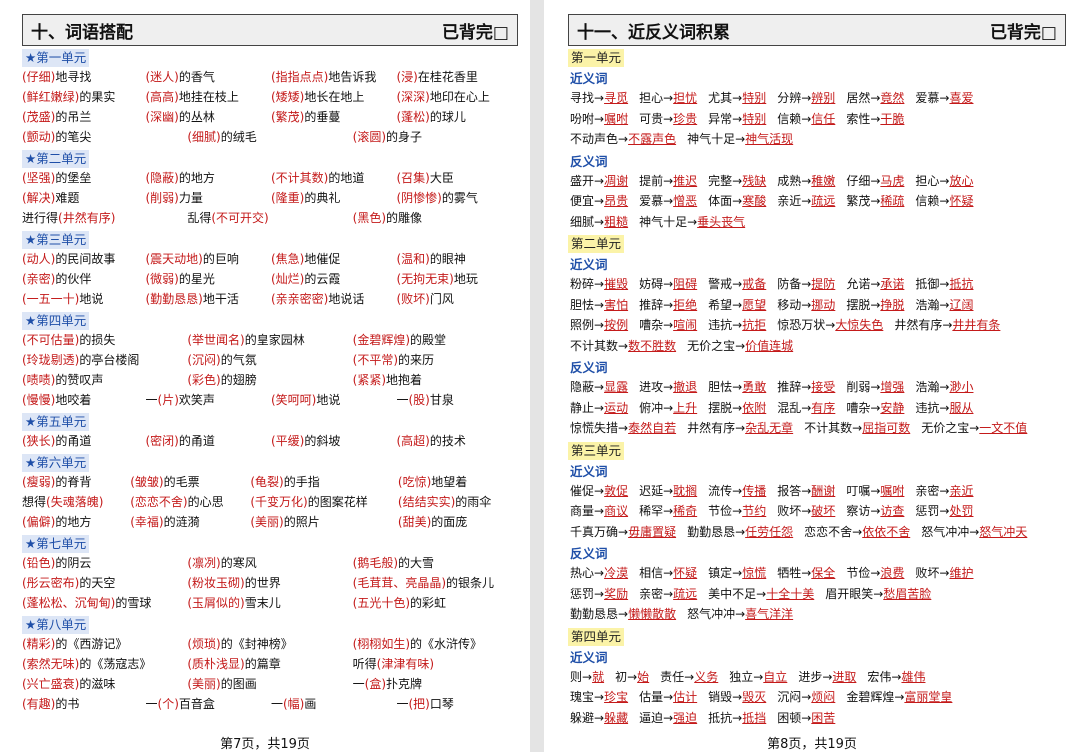 This screenshot has height=752, width=1080. Describe the element at coordinates (269, 360) in the screenshot. I see `collocation-item: (沉闷)的气氛` at that location.